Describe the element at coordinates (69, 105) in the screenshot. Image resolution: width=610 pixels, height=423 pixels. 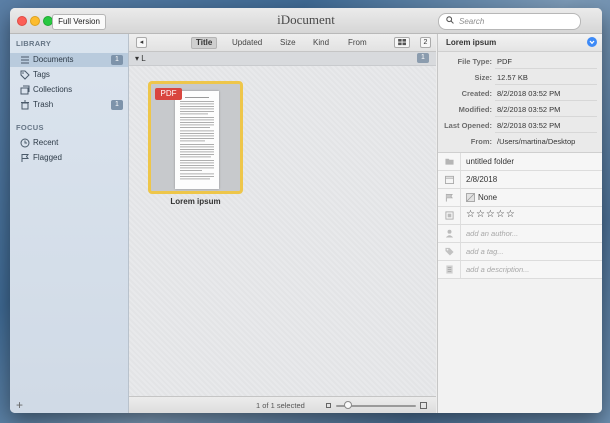
I see `sidebar-item-trash: Trash 1` at that location.